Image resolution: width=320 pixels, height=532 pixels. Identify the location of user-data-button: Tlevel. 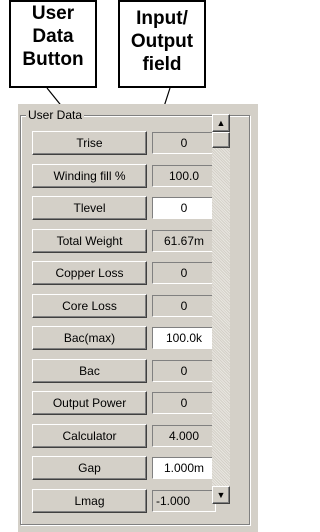
(89, 208).